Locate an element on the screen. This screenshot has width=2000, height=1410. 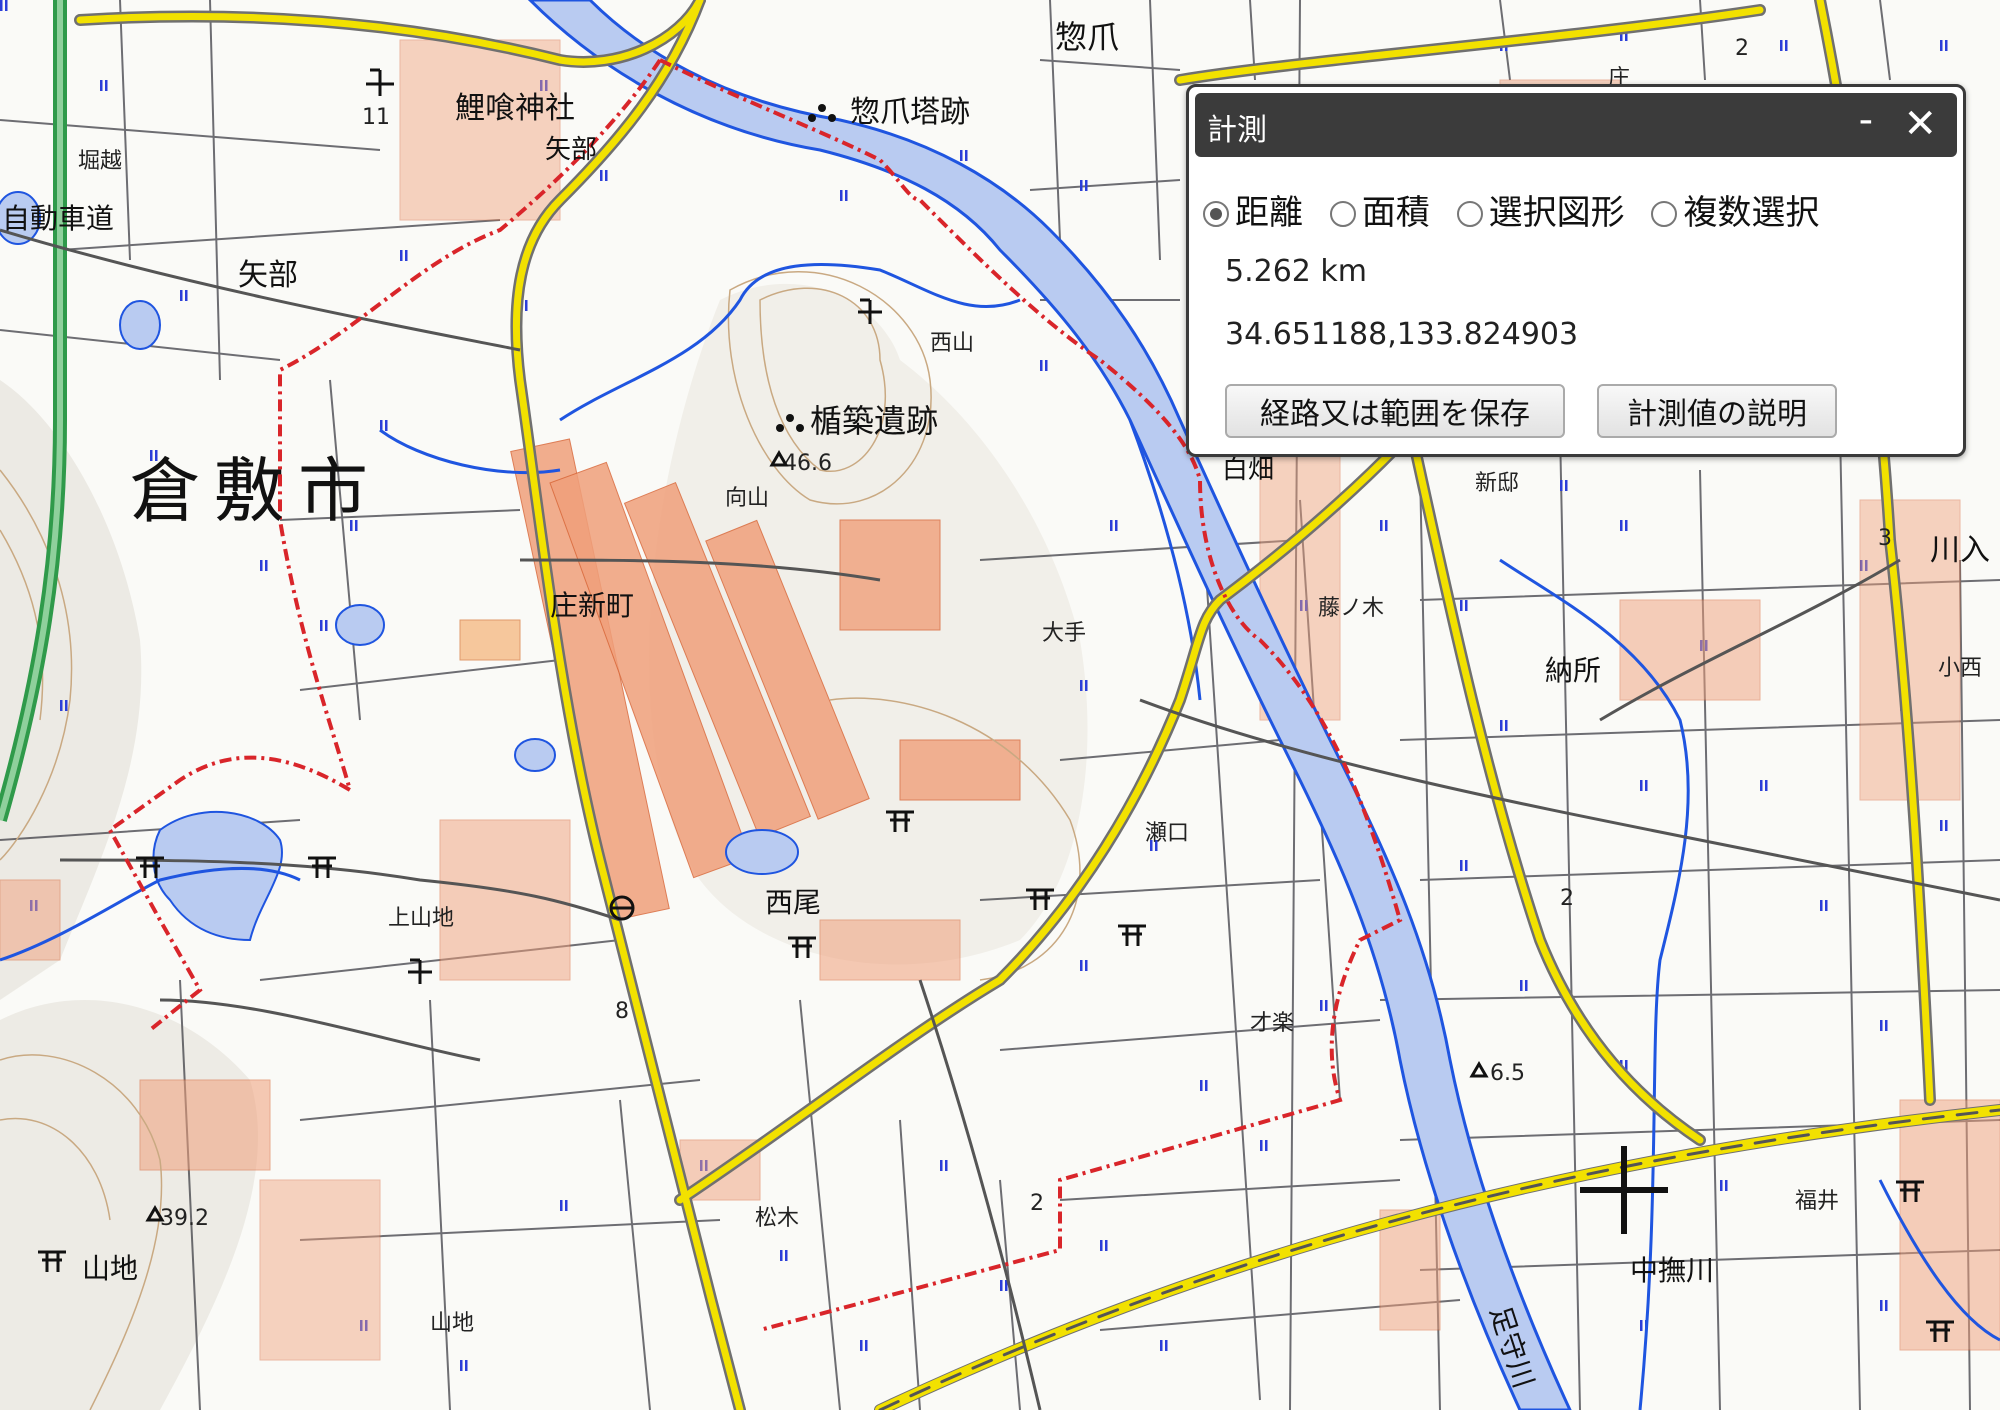
label-ote: 大手 is located at coordinates (1064, 633).